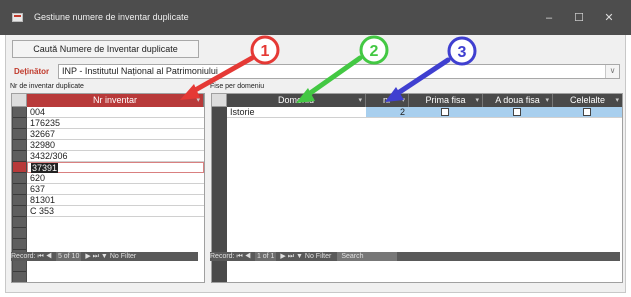 Image resolution: width=631 pixels, height=297 pixels. What do you see at coordinates (47, 86) in the screenshot?
I see `left-panel-label: Nr de inventar duplicate` at bounding box center [47, 86].